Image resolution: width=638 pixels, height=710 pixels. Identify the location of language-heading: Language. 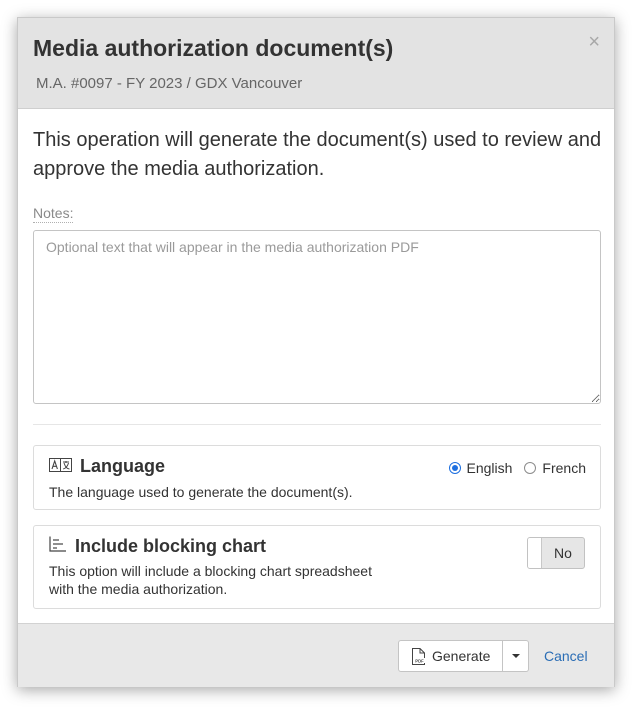
(107, 466).